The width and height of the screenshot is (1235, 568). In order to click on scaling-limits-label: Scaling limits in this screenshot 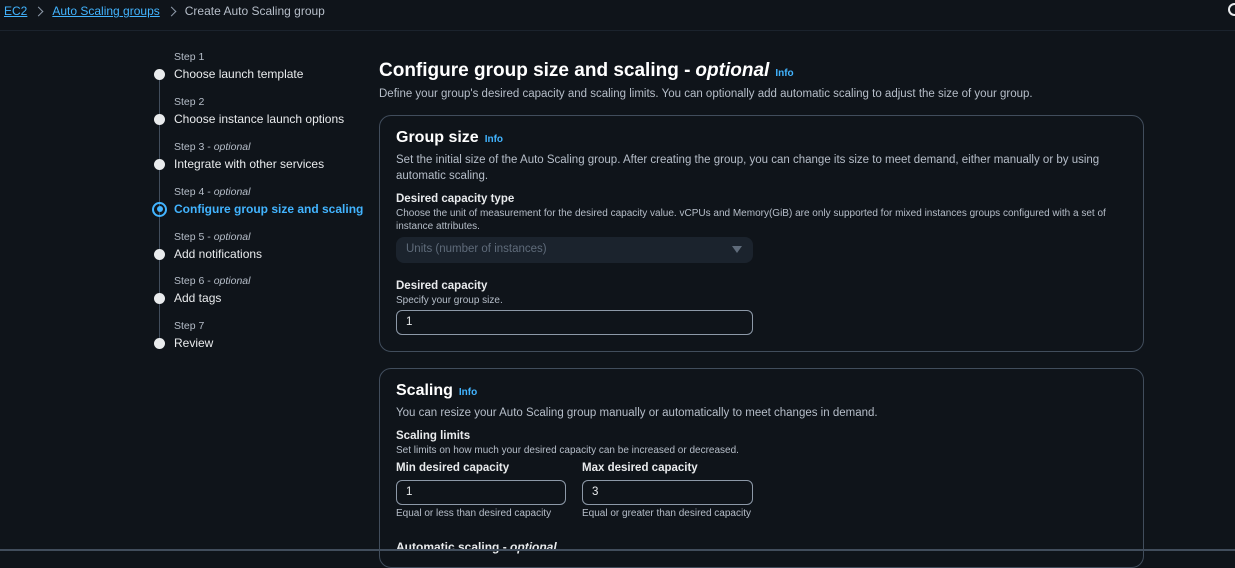, I will do `click(433, 436)`.